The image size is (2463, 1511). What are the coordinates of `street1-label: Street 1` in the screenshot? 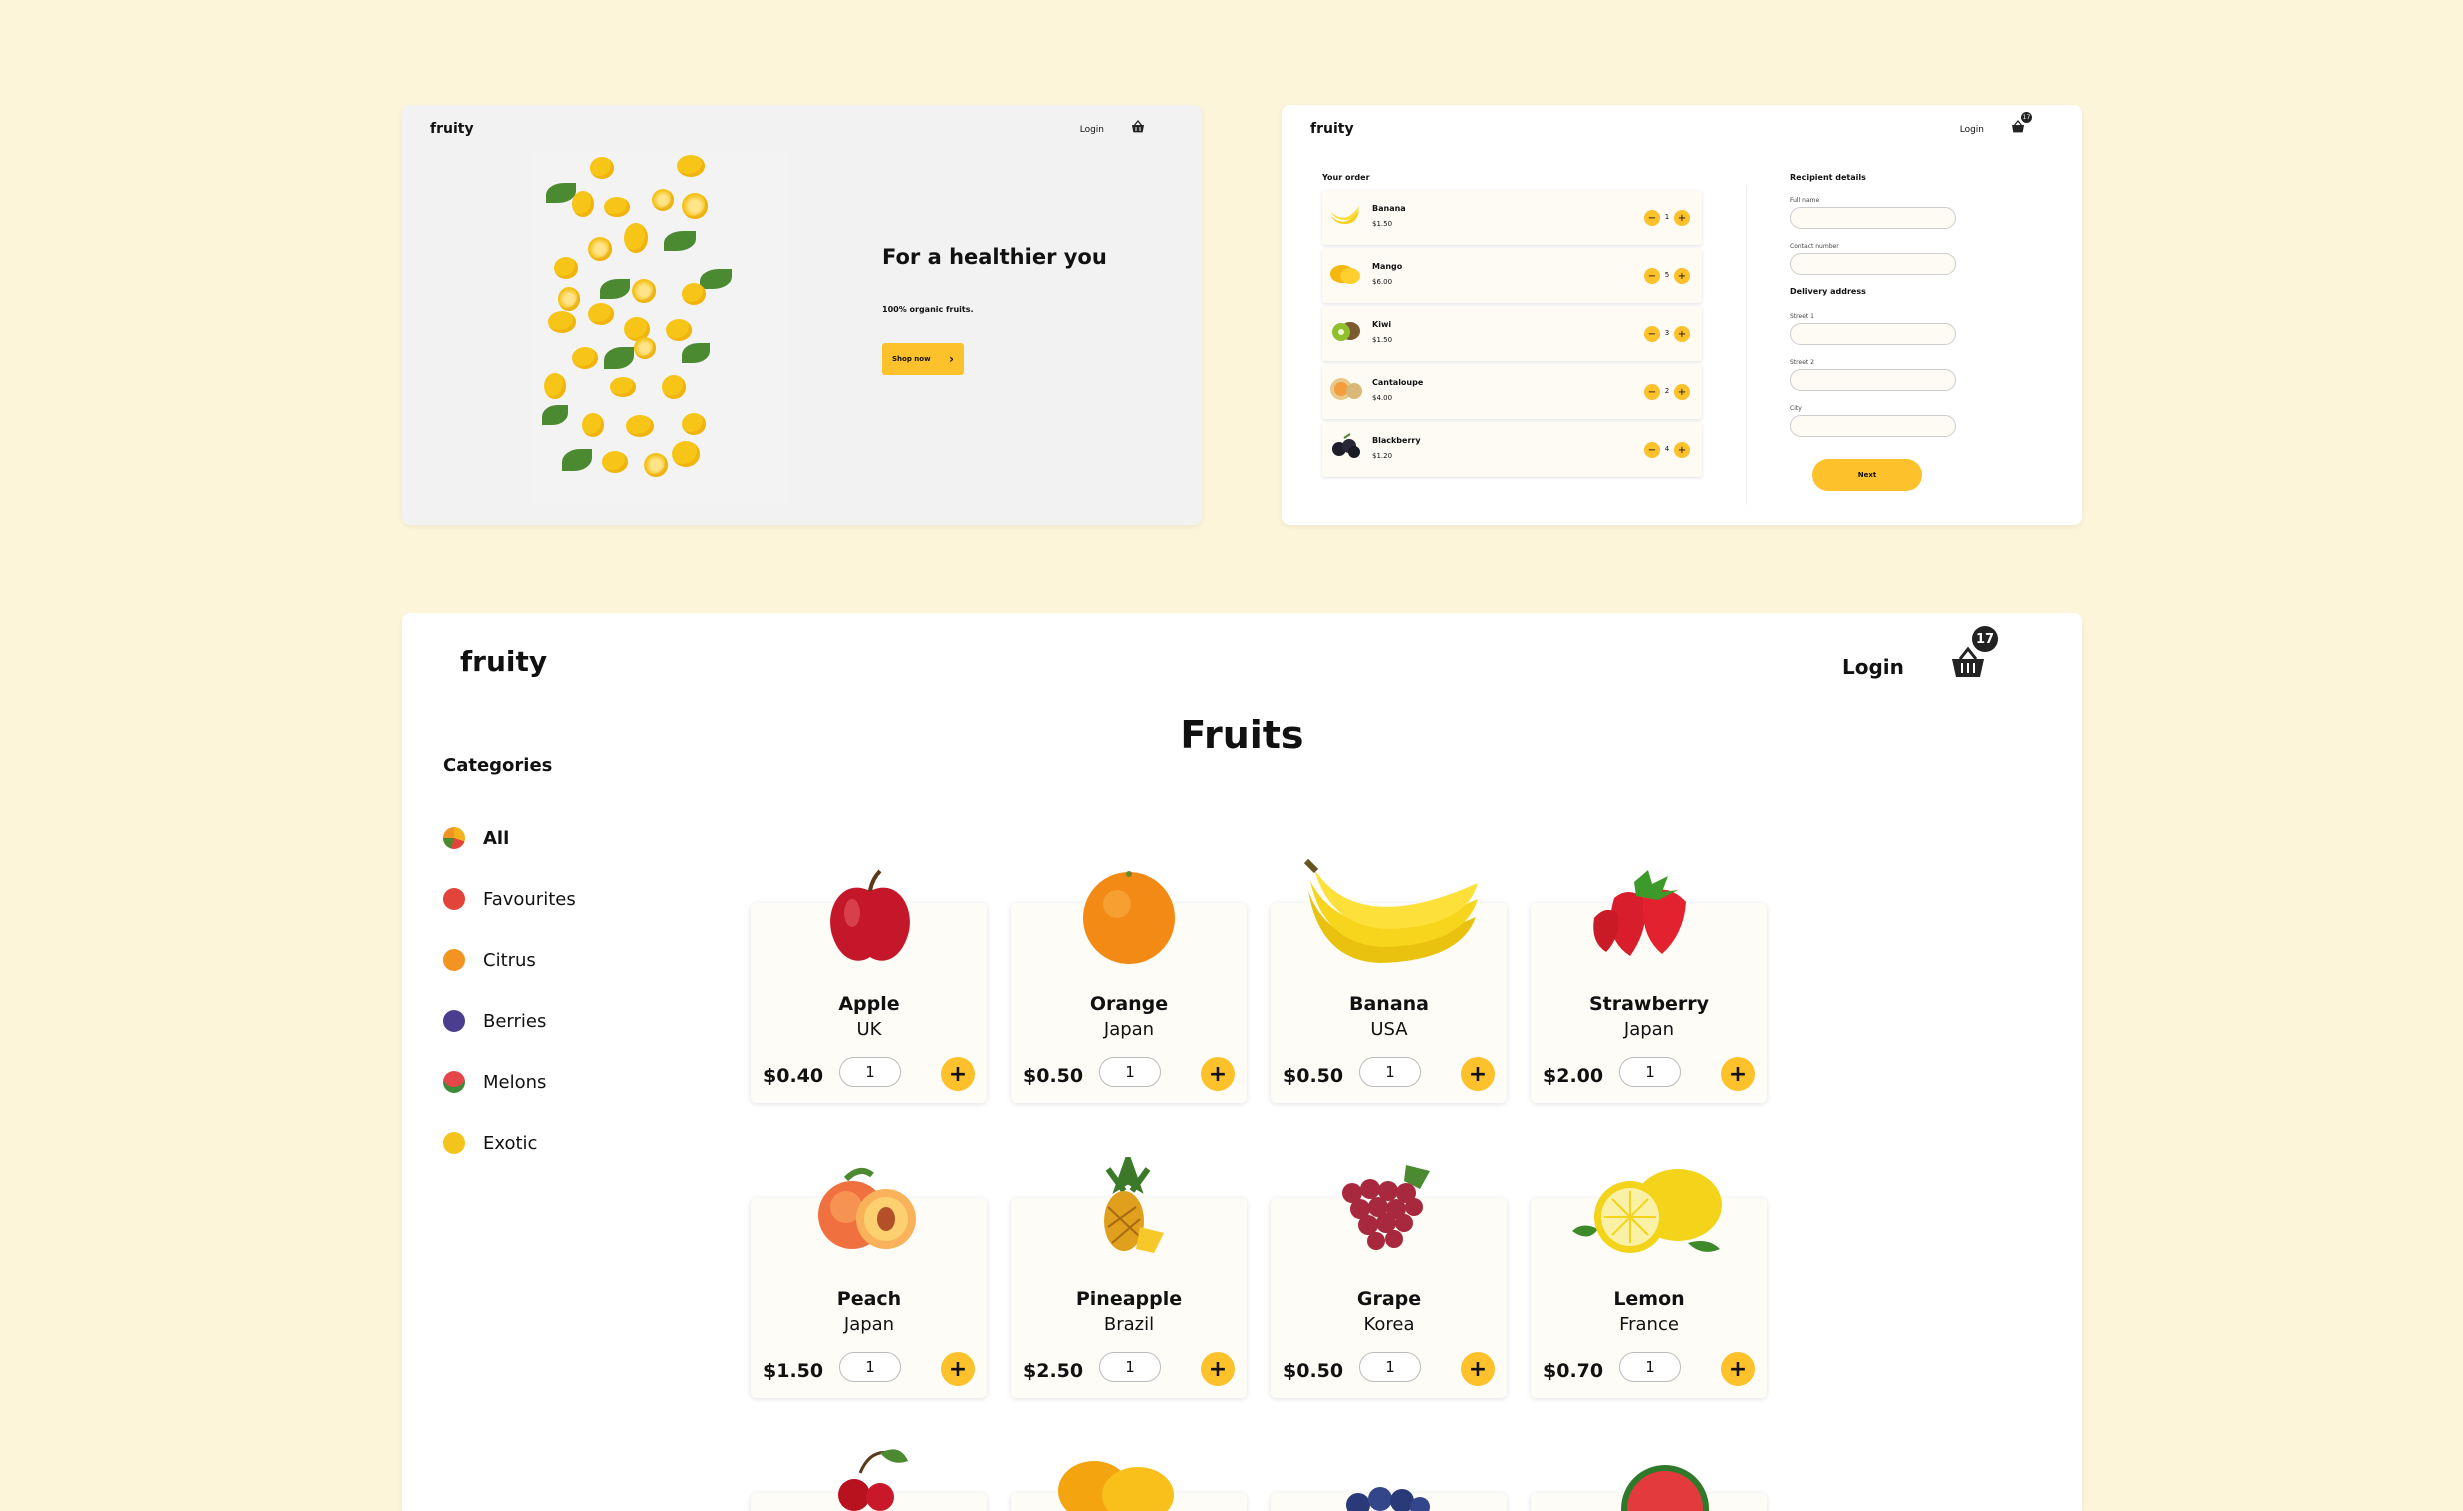 It's located at (1802, 316).